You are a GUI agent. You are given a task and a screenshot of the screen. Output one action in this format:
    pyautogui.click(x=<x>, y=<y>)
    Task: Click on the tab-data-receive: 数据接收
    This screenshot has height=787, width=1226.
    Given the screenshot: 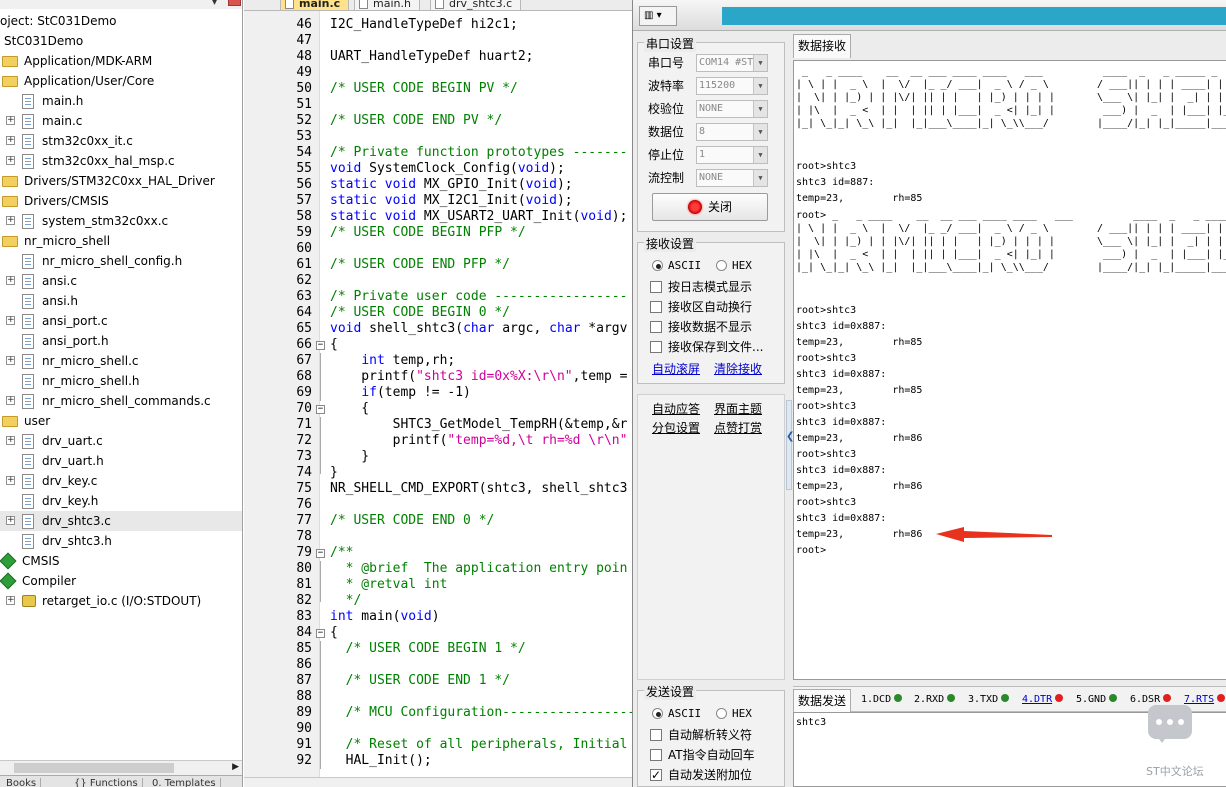 What is the action you would take?
    pyautogui.click(x=822, y=46)
    